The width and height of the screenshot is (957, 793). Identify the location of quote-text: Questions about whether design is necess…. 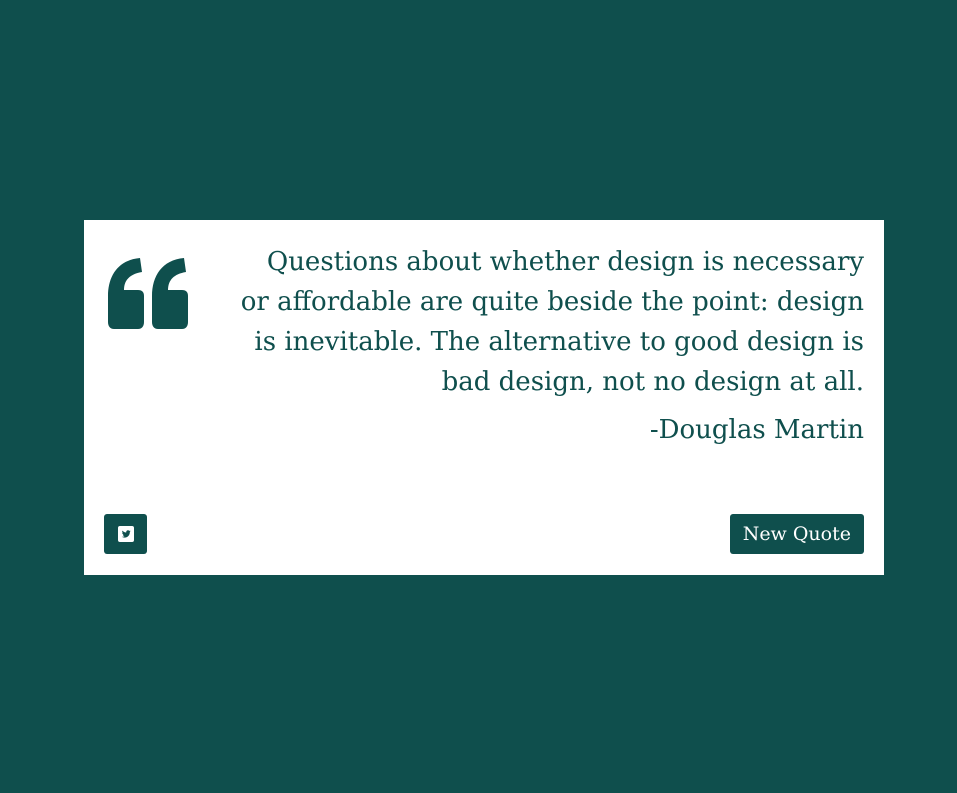
(552, 322).